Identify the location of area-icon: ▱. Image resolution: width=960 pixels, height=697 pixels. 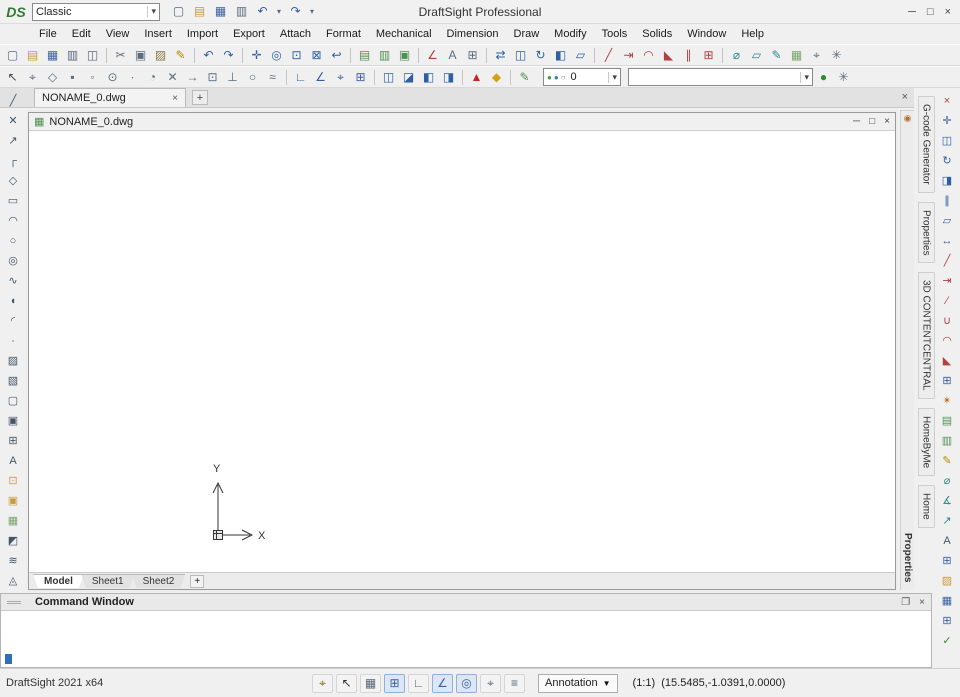
(756, 55).